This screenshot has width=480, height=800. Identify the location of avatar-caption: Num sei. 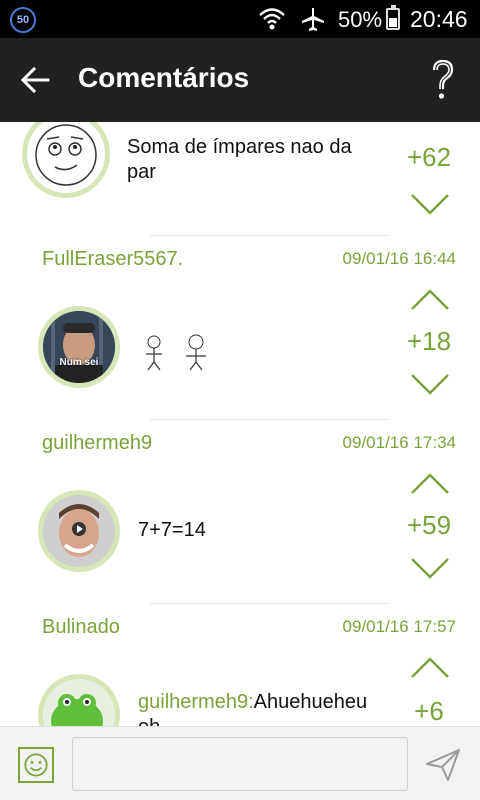
(79, 362).